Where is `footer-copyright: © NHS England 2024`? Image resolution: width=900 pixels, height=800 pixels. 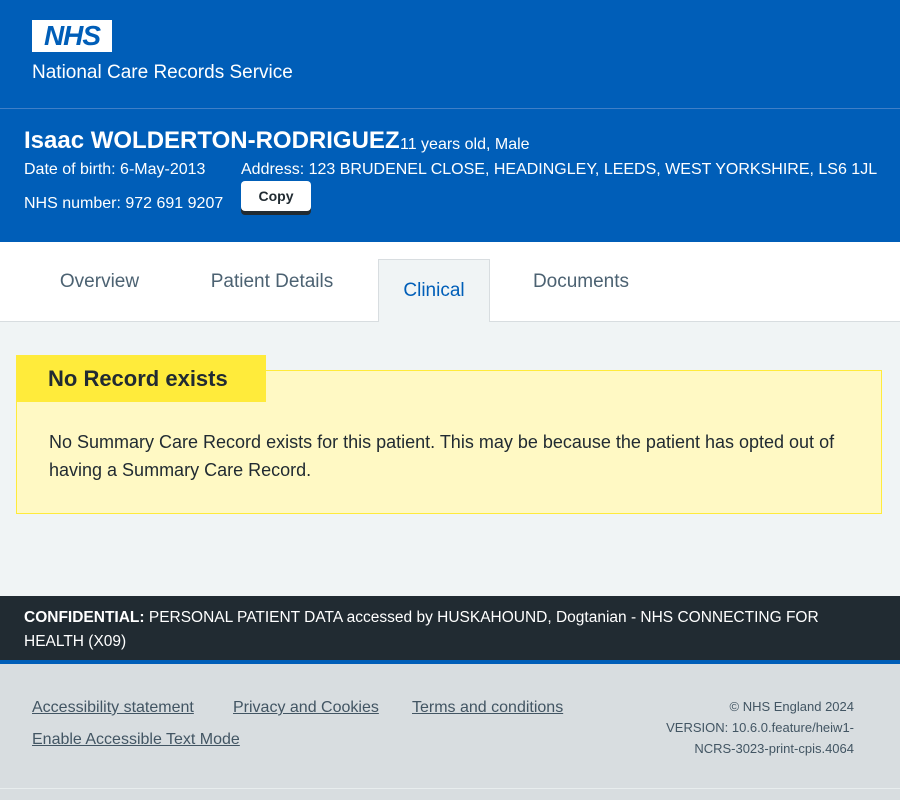
footer-copyright: © NHS England 2024 is located at coordinates (792, 706).